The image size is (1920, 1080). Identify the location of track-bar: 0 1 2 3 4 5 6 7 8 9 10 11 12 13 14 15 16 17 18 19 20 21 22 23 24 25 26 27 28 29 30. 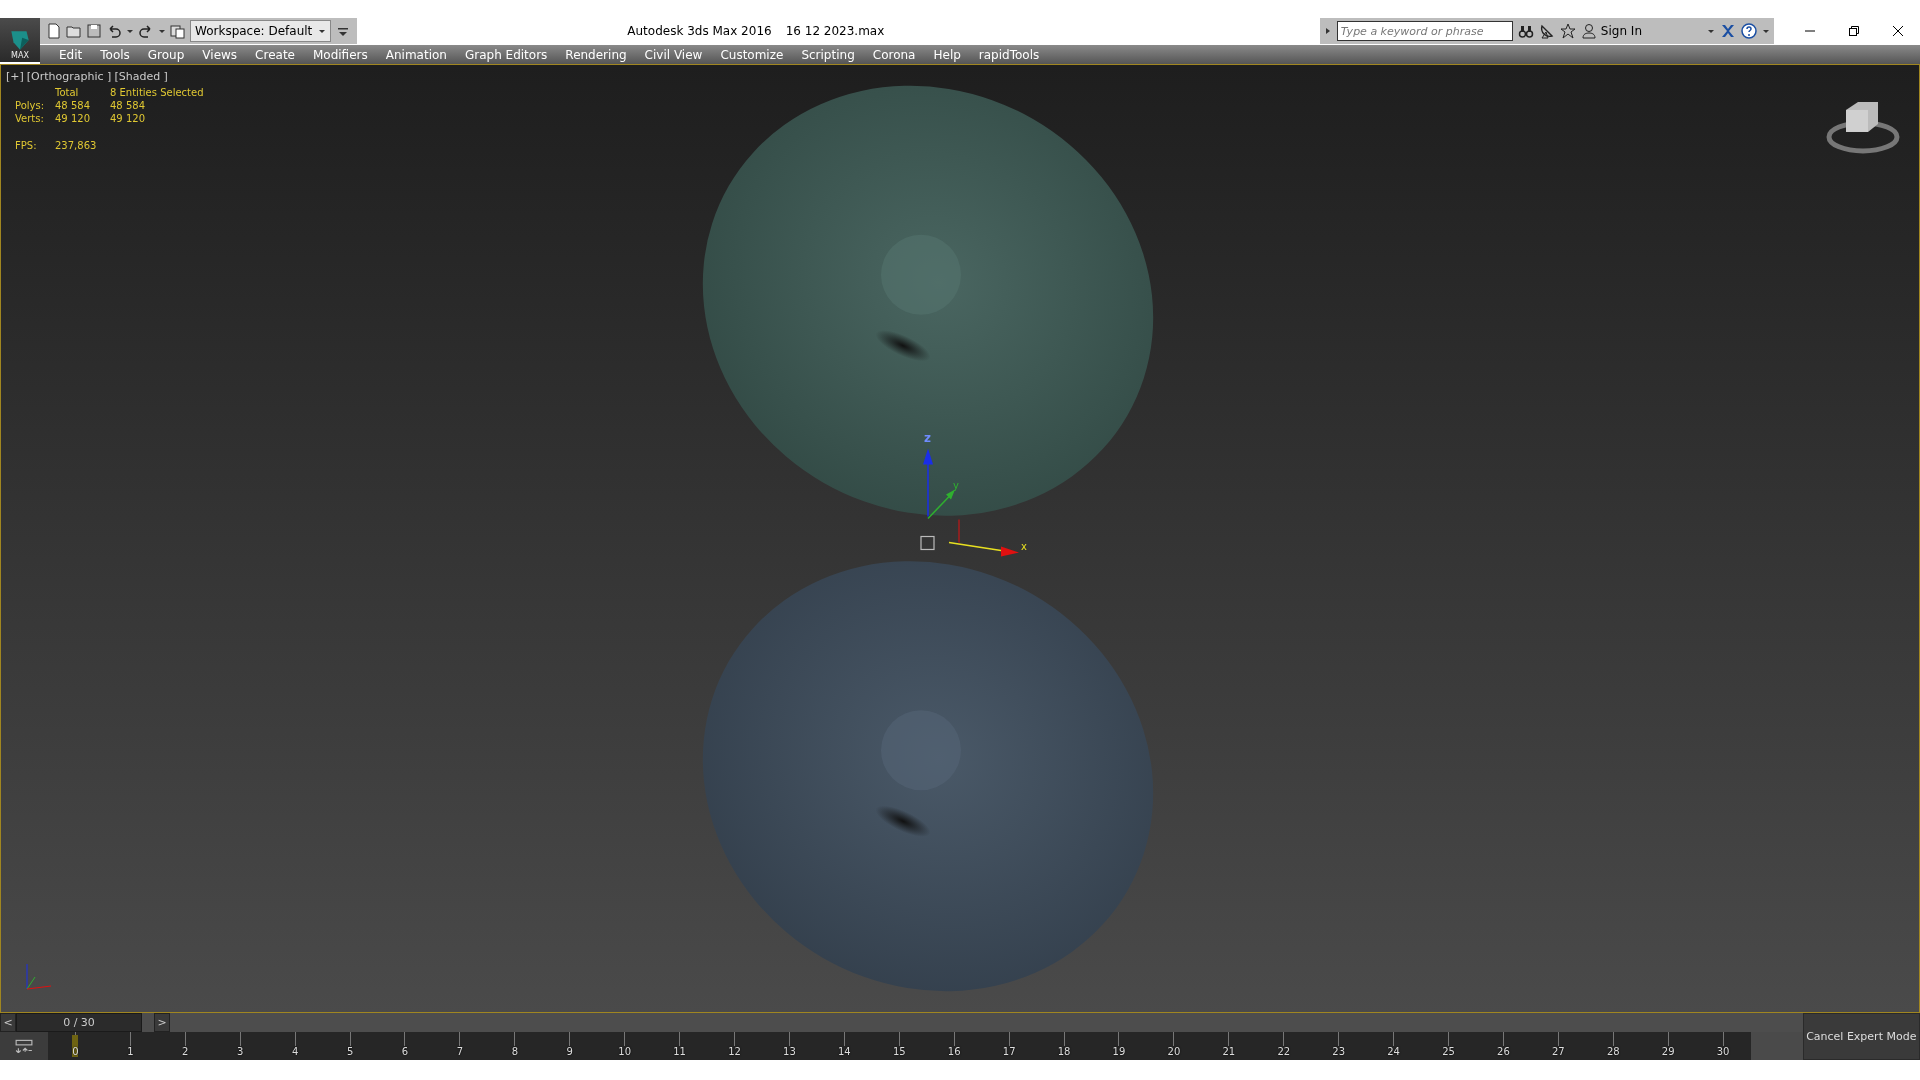
(899, 1046).